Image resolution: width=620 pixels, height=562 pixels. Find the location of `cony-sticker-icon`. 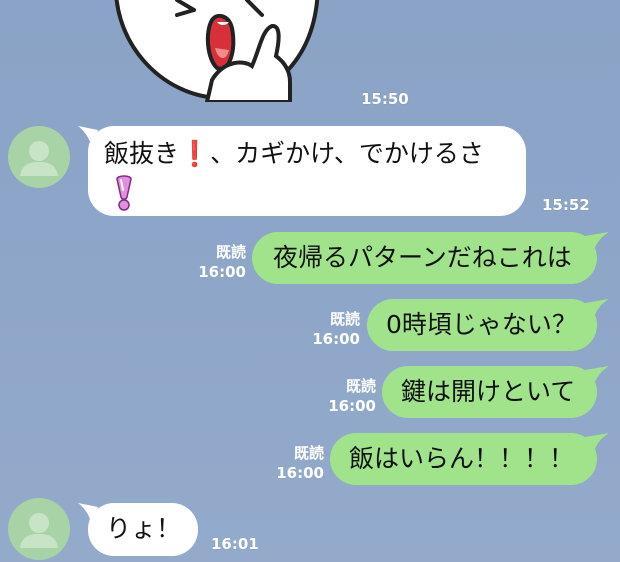

cony-sticker-icon is located at coordinates (217, 52).